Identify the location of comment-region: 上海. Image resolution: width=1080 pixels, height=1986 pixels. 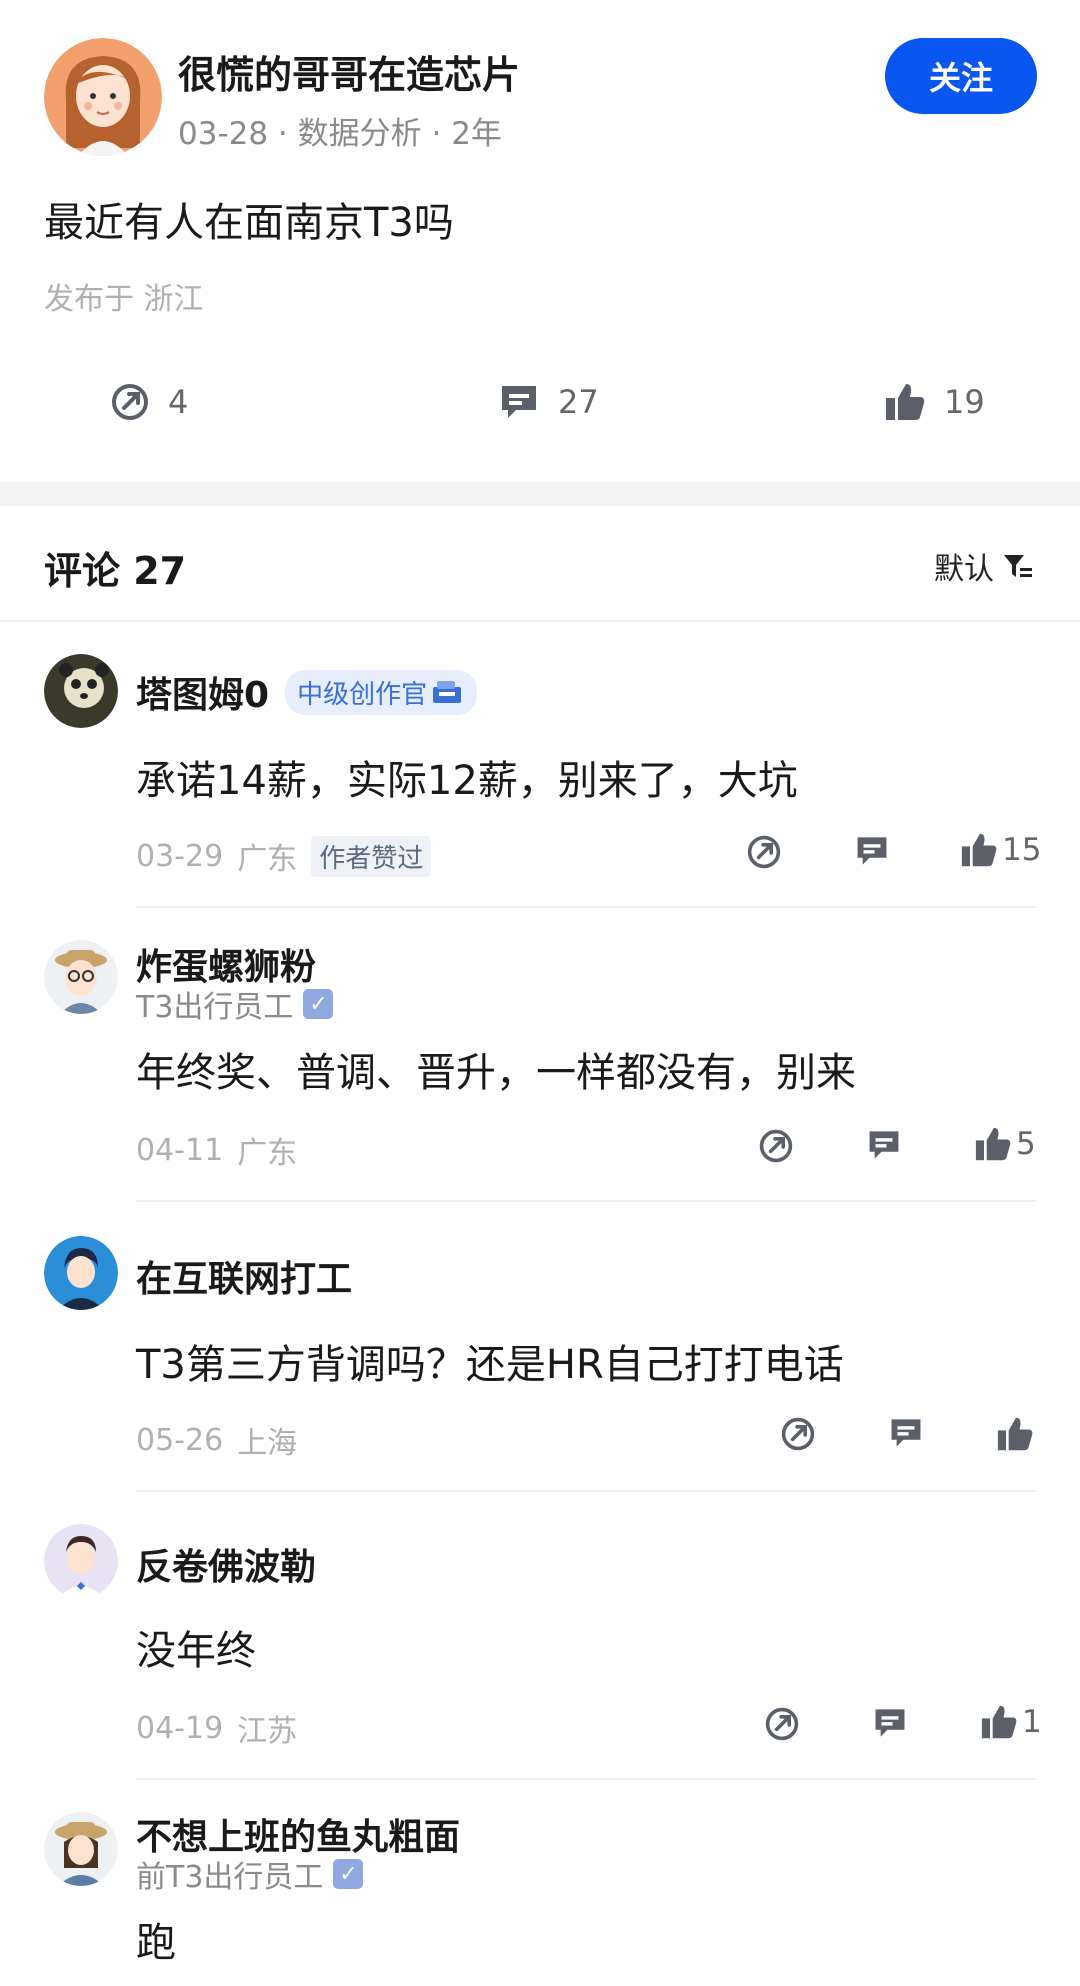
(267, 1443).